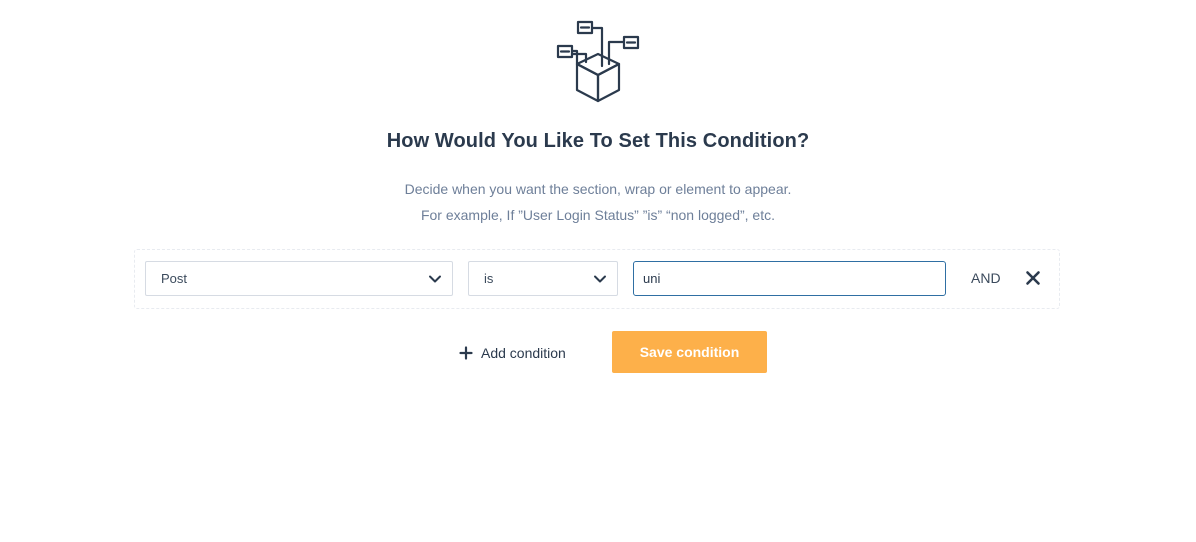  What do you see at coordinates (174, 278) in the screenshot?
I see `condition-field-value: Post` at bounding box center [174, 278].